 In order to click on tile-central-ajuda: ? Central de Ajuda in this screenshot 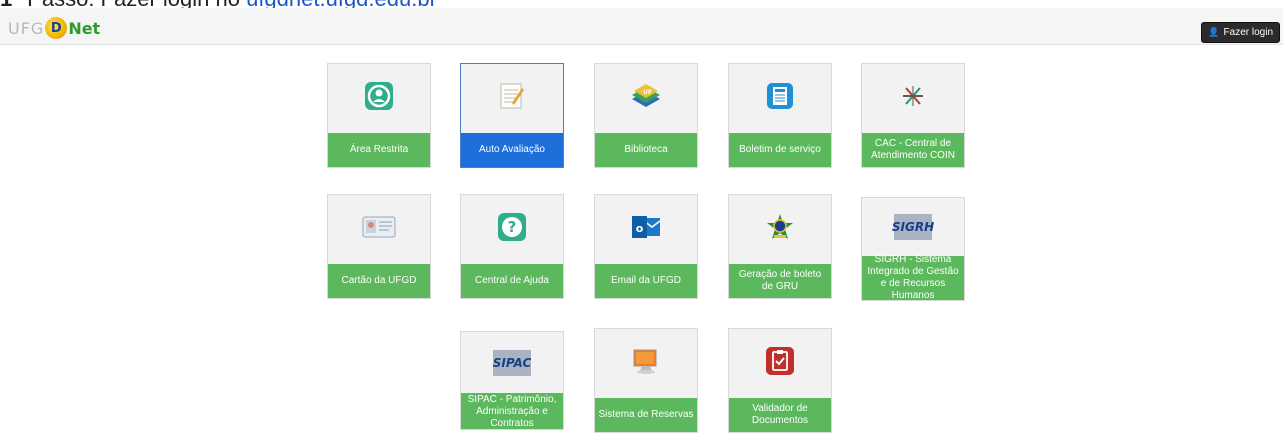, I will do `click(512, 246)`.